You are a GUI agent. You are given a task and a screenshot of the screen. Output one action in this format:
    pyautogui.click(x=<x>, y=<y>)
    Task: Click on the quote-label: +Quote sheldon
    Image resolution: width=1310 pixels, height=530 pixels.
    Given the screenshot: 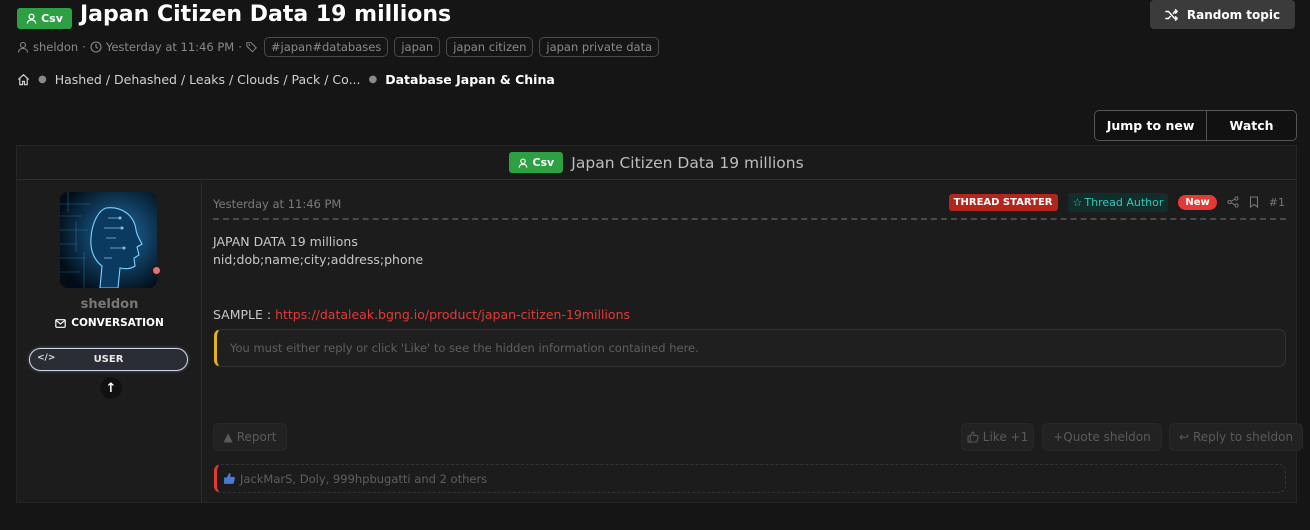 What is the action you would take?
    pyautogui.click(x=1102, y=437)
    